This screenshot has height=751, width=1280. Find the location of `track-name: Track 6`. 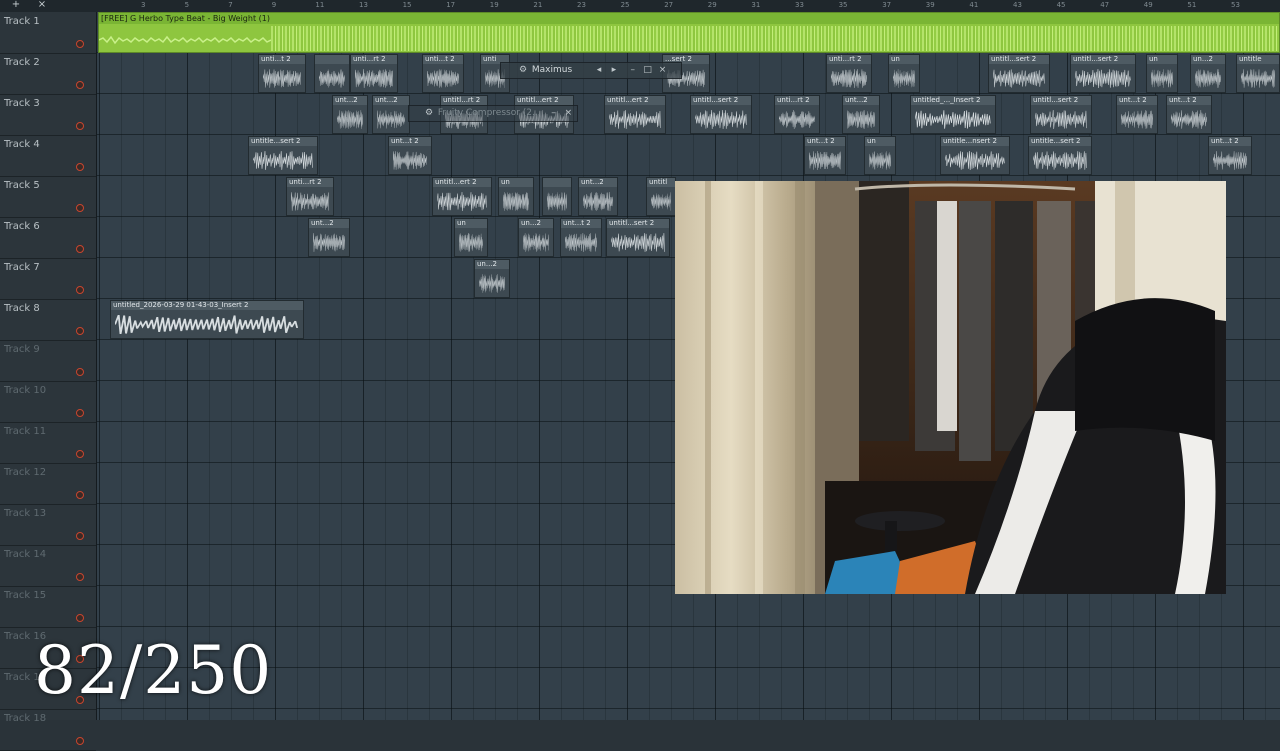

track-name: Track 6 is located at coordinates (22, 226).